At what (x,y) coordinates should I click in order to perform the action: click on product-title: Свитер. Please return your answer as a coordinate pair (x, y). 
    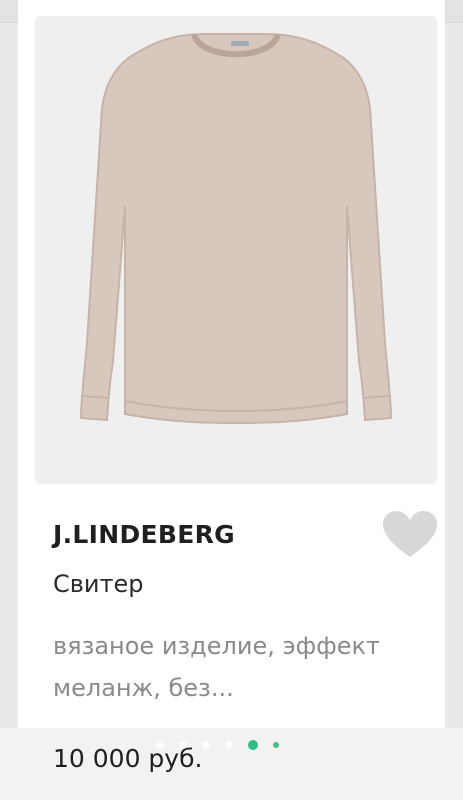
    Looking at the image, I should click on (98, 584).